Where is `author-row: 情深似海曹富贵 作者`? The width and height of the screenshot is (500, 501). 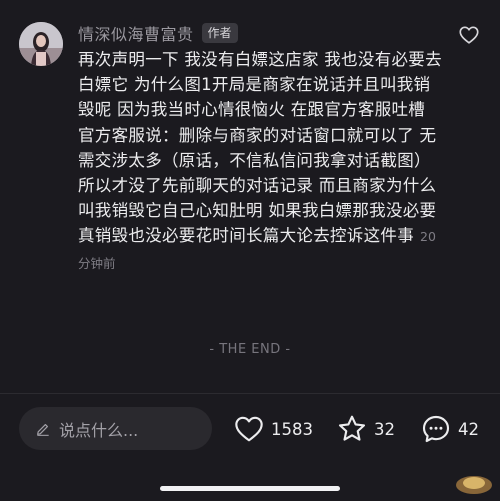
author-row: 情深似海曹富贵 作者 is located at coordinates (158, 33).